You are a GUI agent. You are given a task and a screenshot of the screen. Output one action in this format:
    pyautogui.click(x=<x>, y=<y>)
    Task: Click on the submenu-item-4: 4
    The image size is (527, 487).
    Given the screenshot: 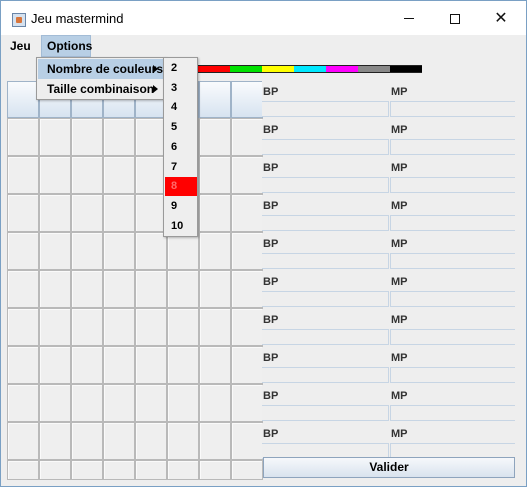 What is the action you would take?
    pyautogui.click(x=181, y=107)
    